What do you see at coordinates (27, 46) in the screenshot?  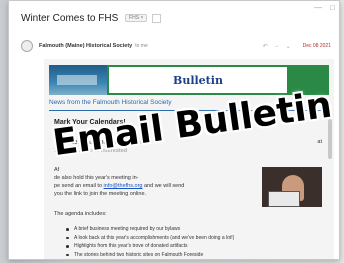 I see `avatar` at bounding box center [27, 46].